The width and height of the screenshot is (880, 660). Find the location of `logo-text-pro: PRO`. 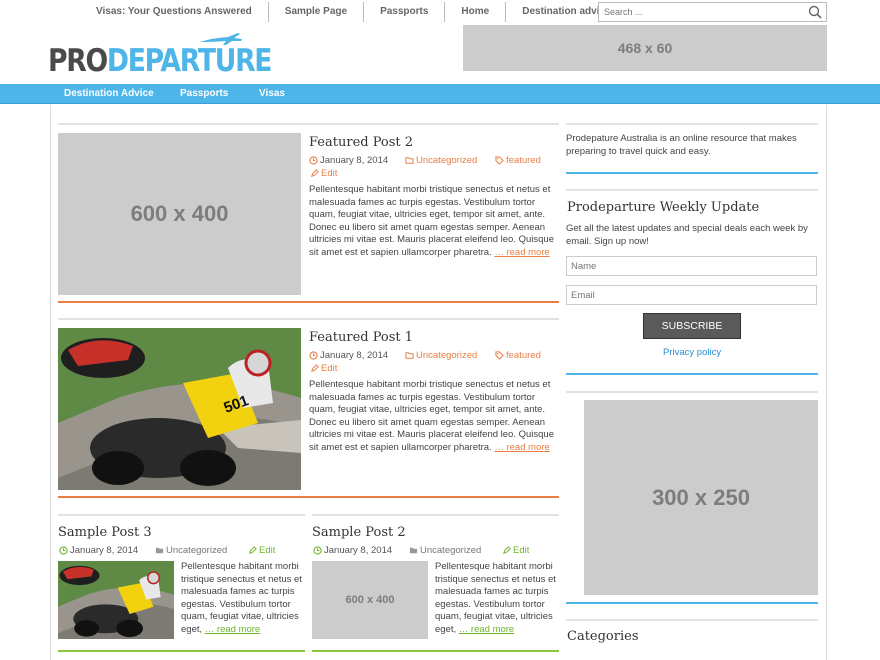

logo-text-pro: PRO is located at coordinates (78, 61).